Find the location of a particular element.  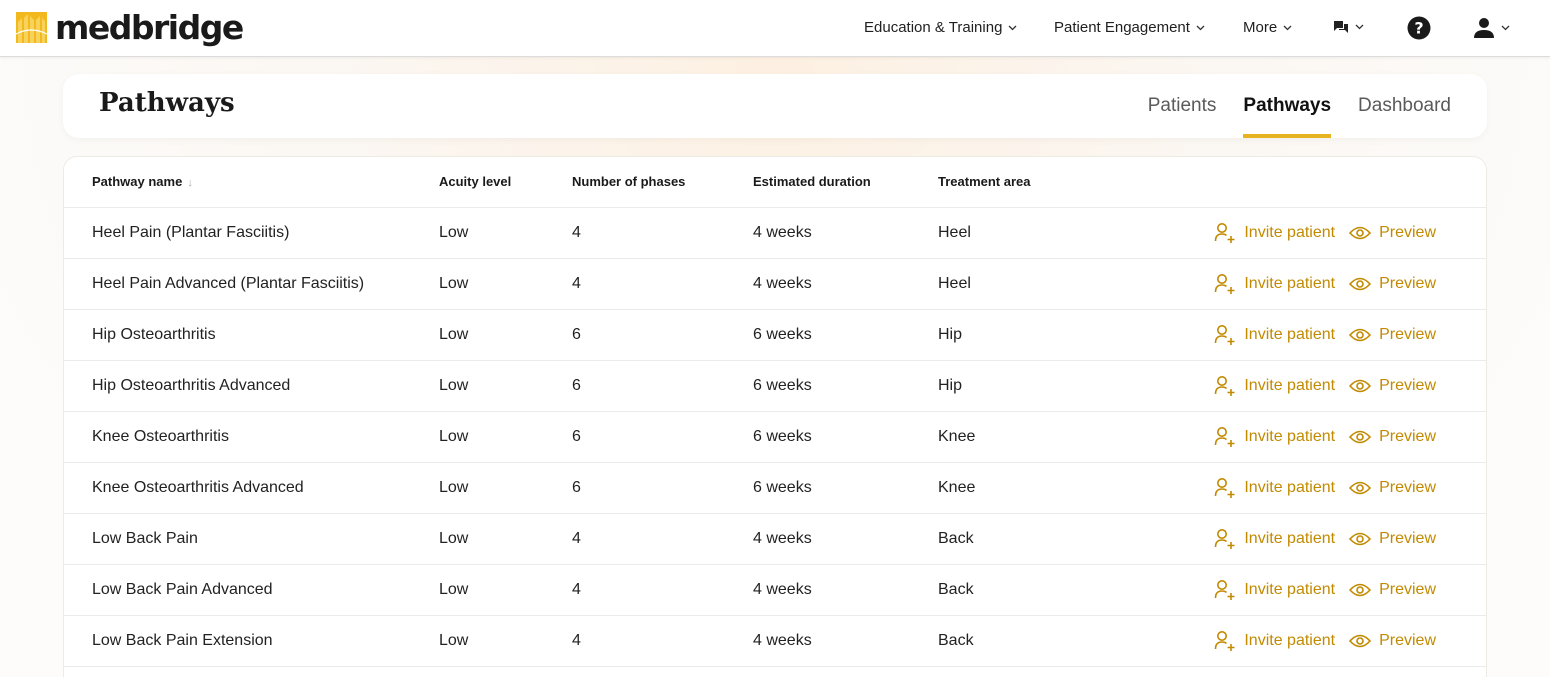

tab-patients: Patients is located at coordinates (1182, 106).